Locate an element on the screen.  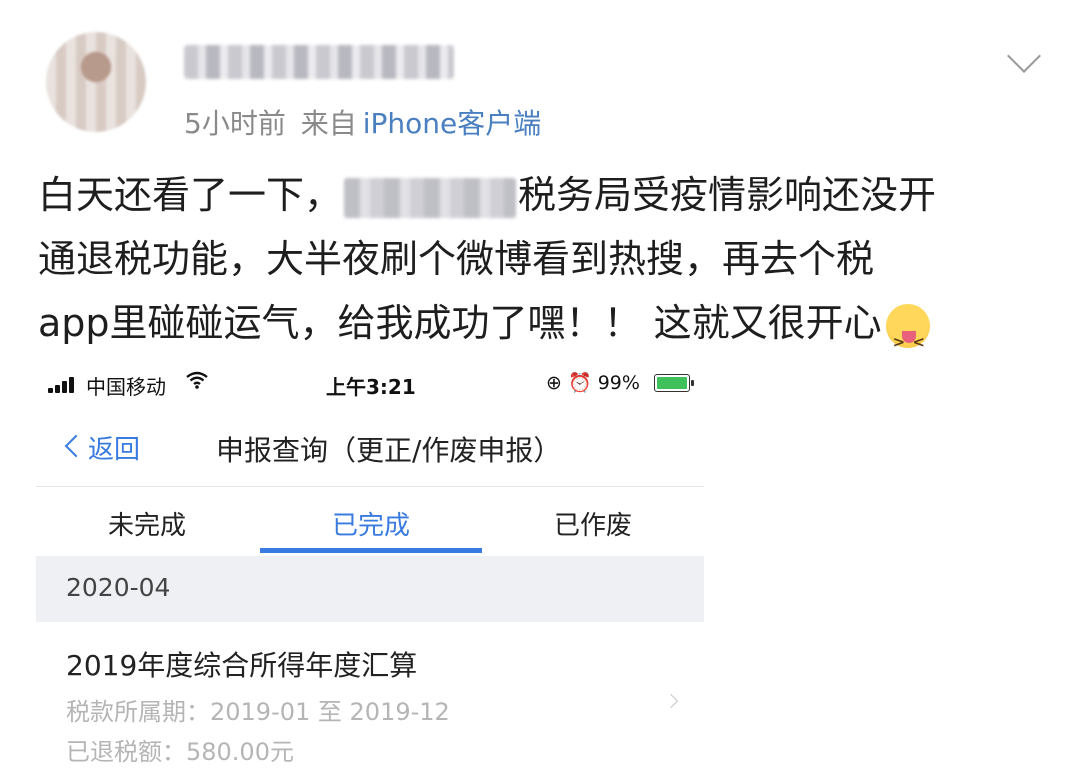
section-date: 2020-04 is located at coordinates (118, 587).